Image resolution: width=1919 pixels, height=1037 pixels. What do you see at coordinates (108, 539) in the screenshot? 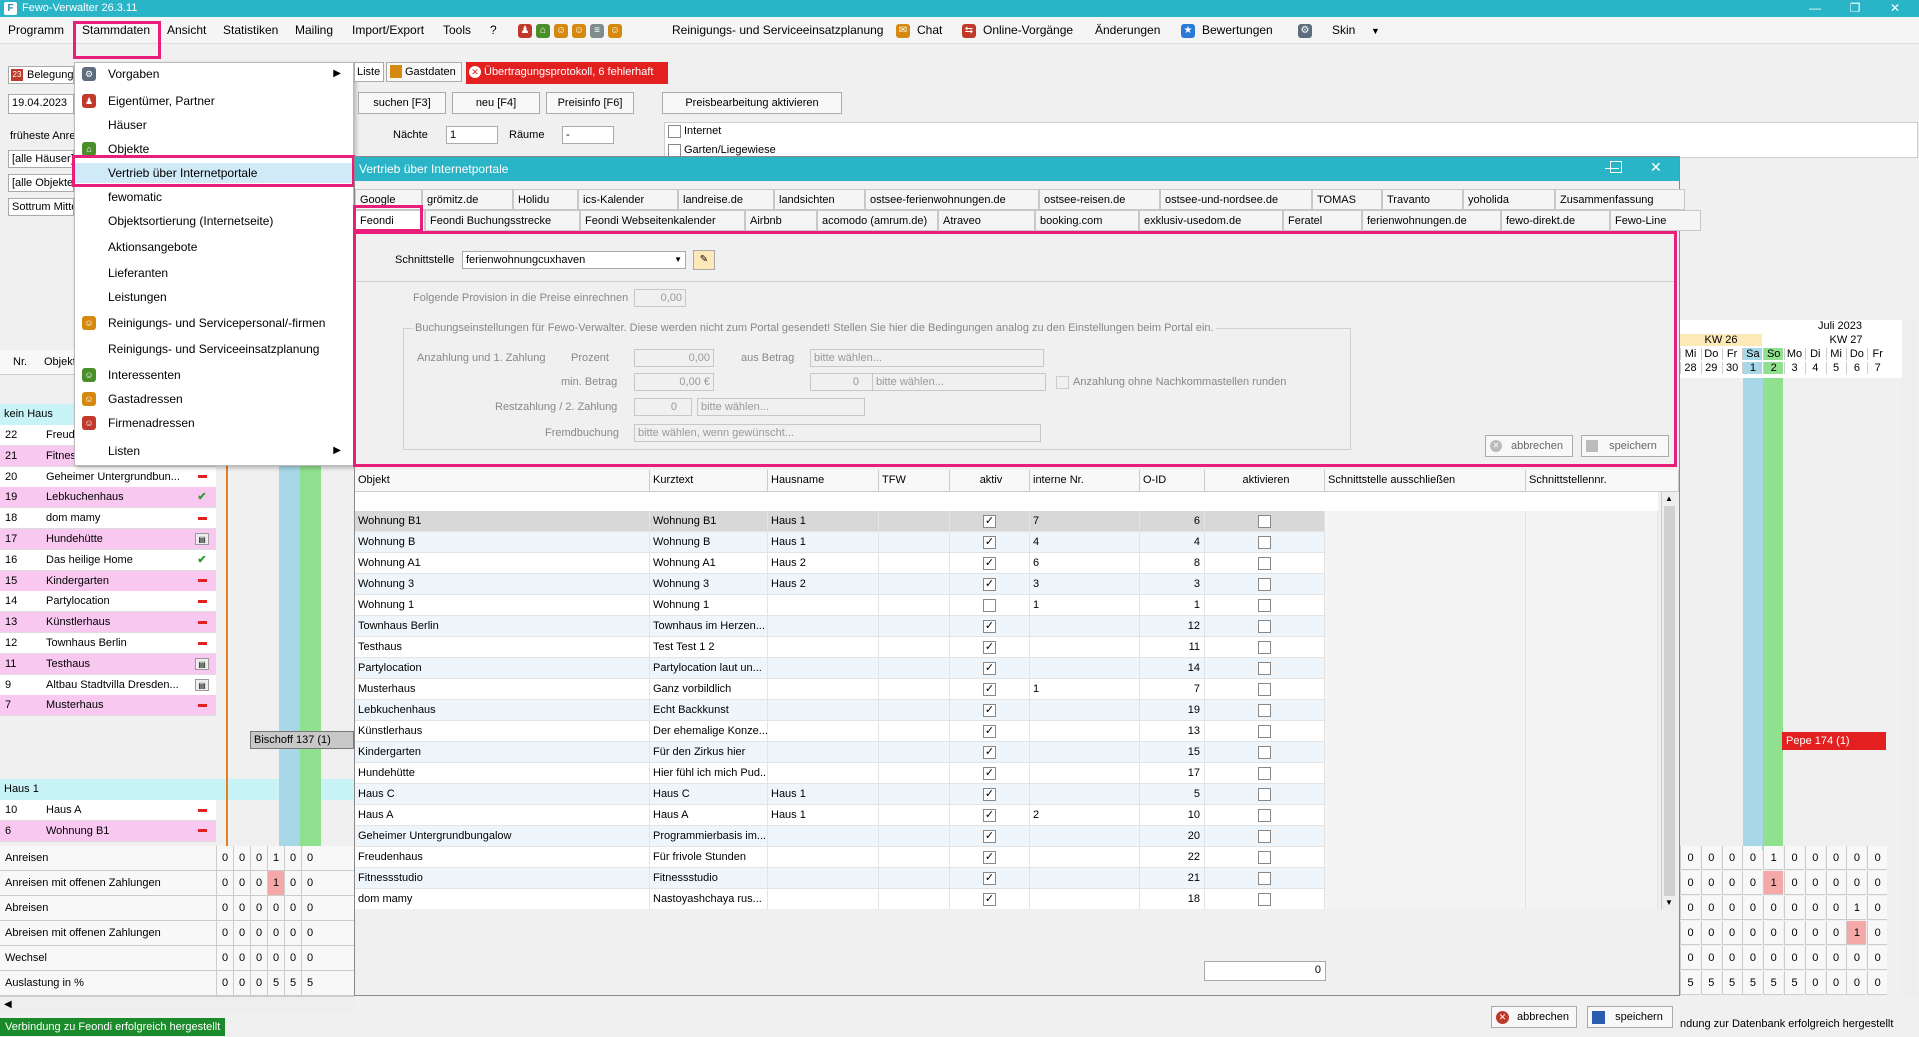
I see `list-item: 17 Hundehütte ▤` at bounding box center [108, 539].